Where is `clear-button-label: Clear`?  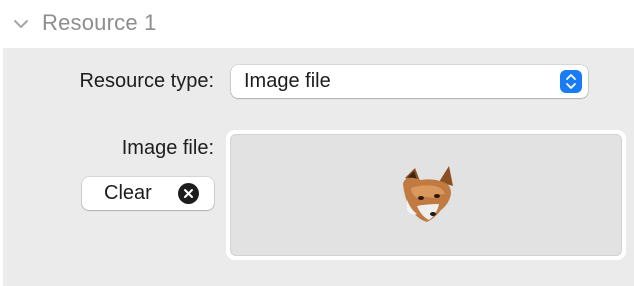 clear-button-label: Clear is located at coordinates (128, 193).